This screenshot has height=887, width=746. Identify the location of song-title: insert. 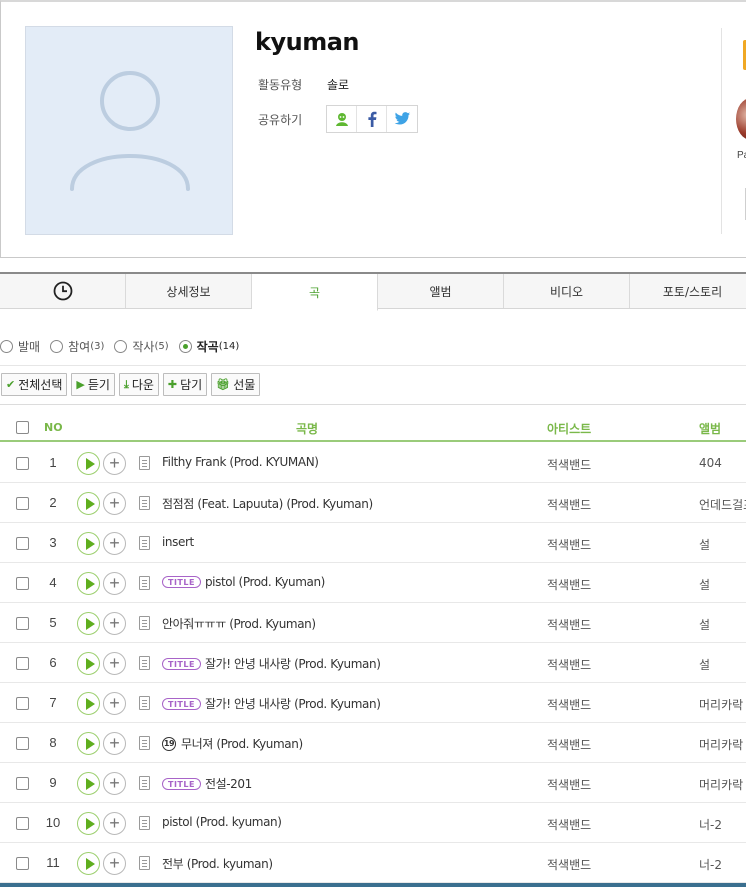
(178, 542).